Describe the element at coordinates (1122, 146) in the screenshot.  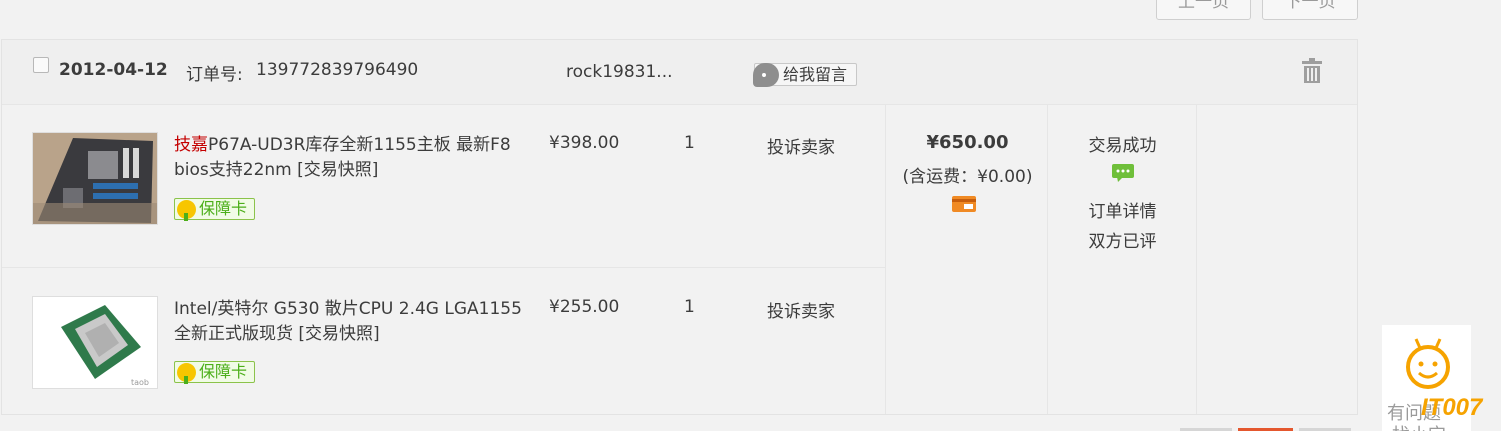
I see `trade-status: 交易成功` at that location.